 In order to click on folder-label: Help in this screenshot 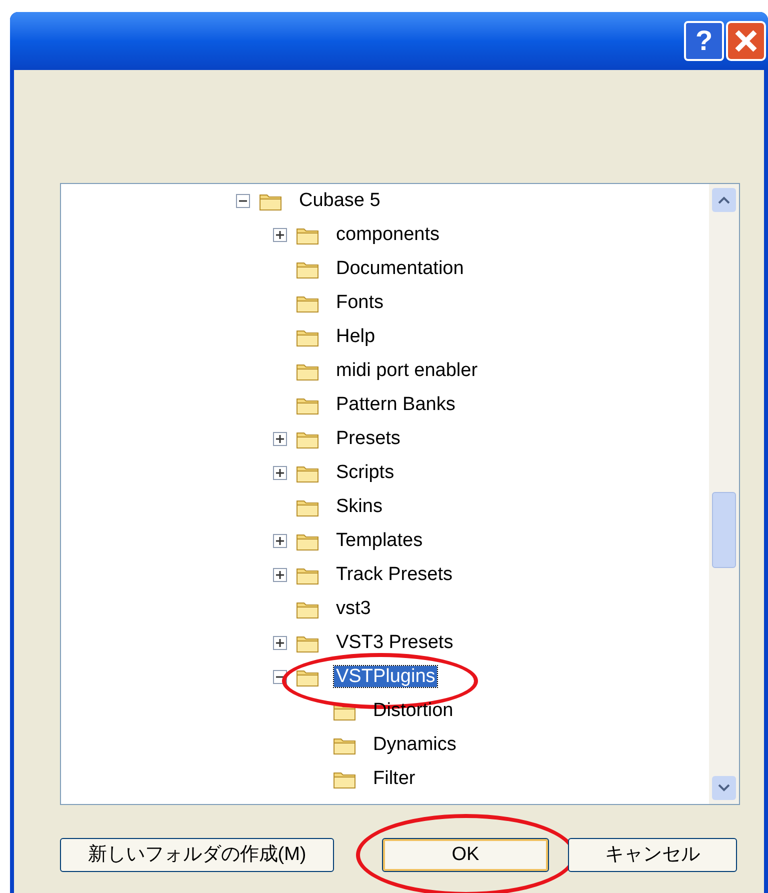, I will do `click(356, 336)`.